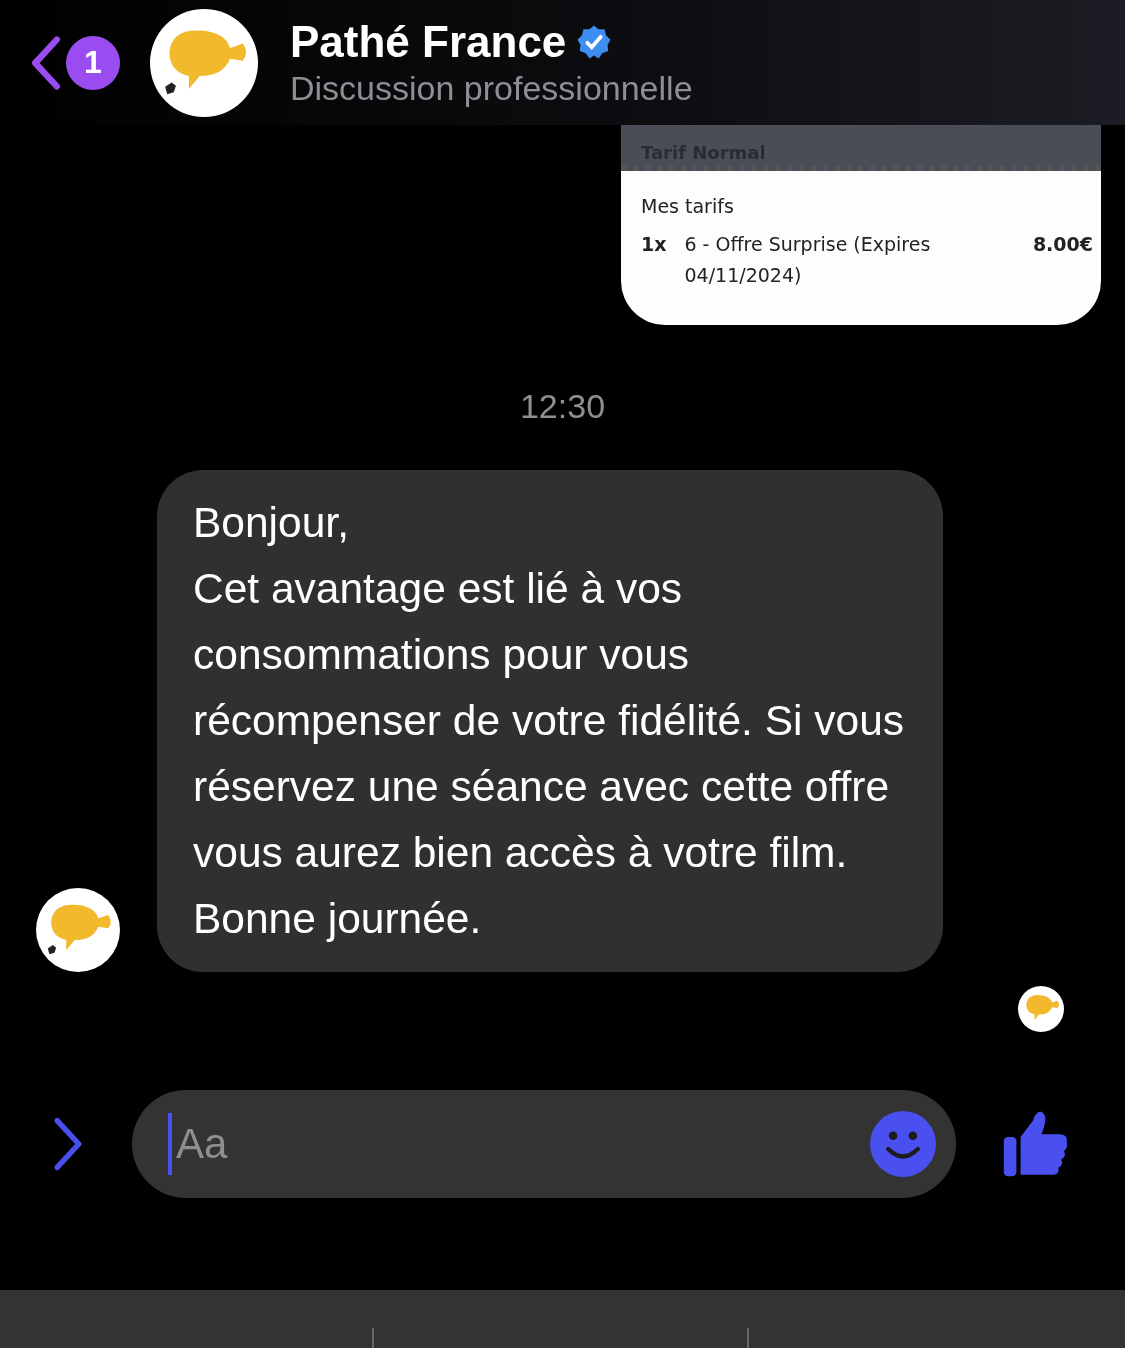 The image size is (1125, 1348). Describe the element at coordinates (1036, 1144) in the screenshot. I see `thumbs-up-icon` at that location.